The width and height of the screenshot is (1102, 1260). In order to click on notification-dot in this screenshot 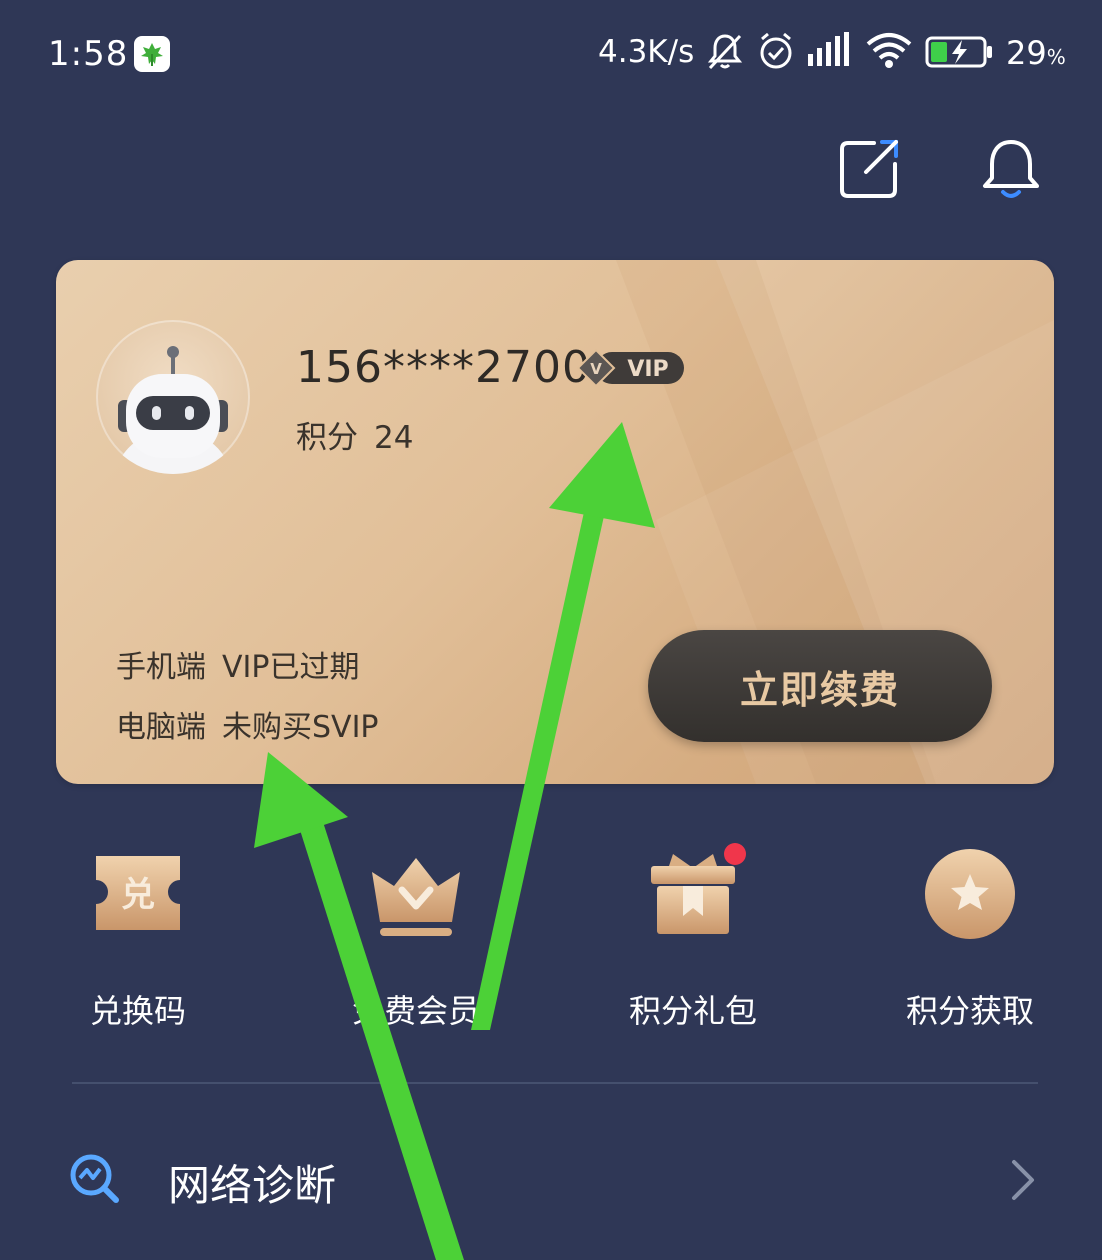, I will do `click(735, 854)`.